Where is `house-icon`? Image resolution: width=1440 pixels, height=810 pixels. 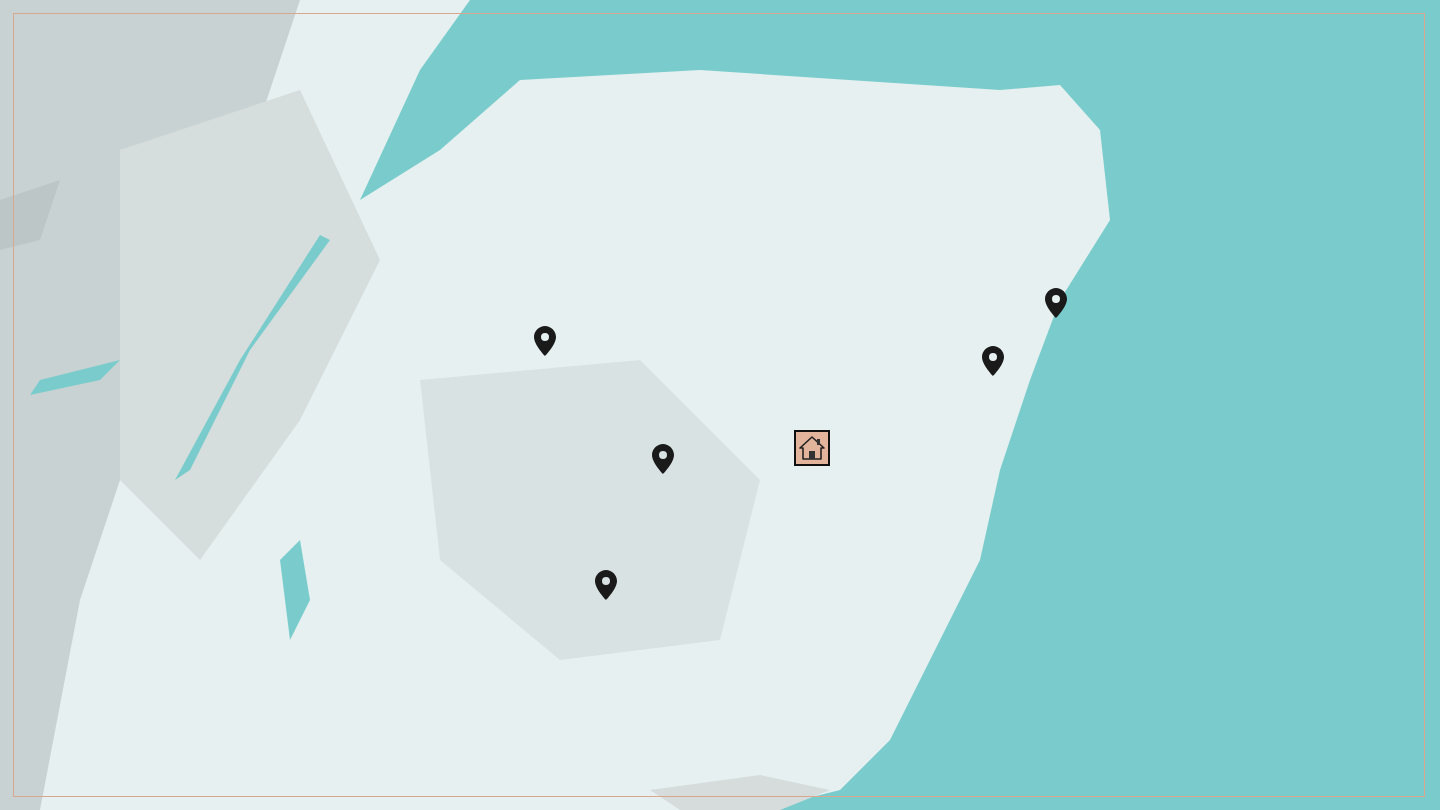
house-icon is located at coordinates (812, 448).